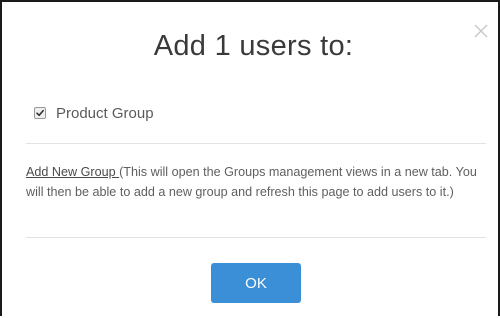 This screenshot has width=500, height=318. What do you see at coordinates (256, 237) in the screenshot?
I see `divider-bottom` at bounding box center [256, 237].